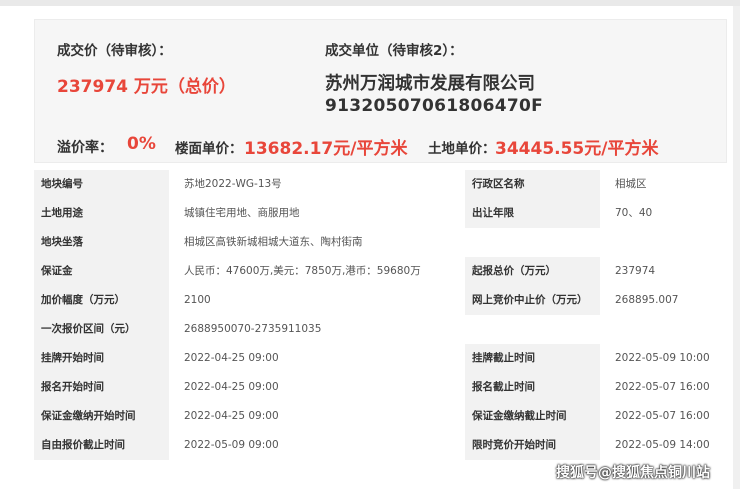  Describe the element at coordinates (532, 416) in the screenshot. I see `field-label: 保证金缴纳截止时间` at that location.